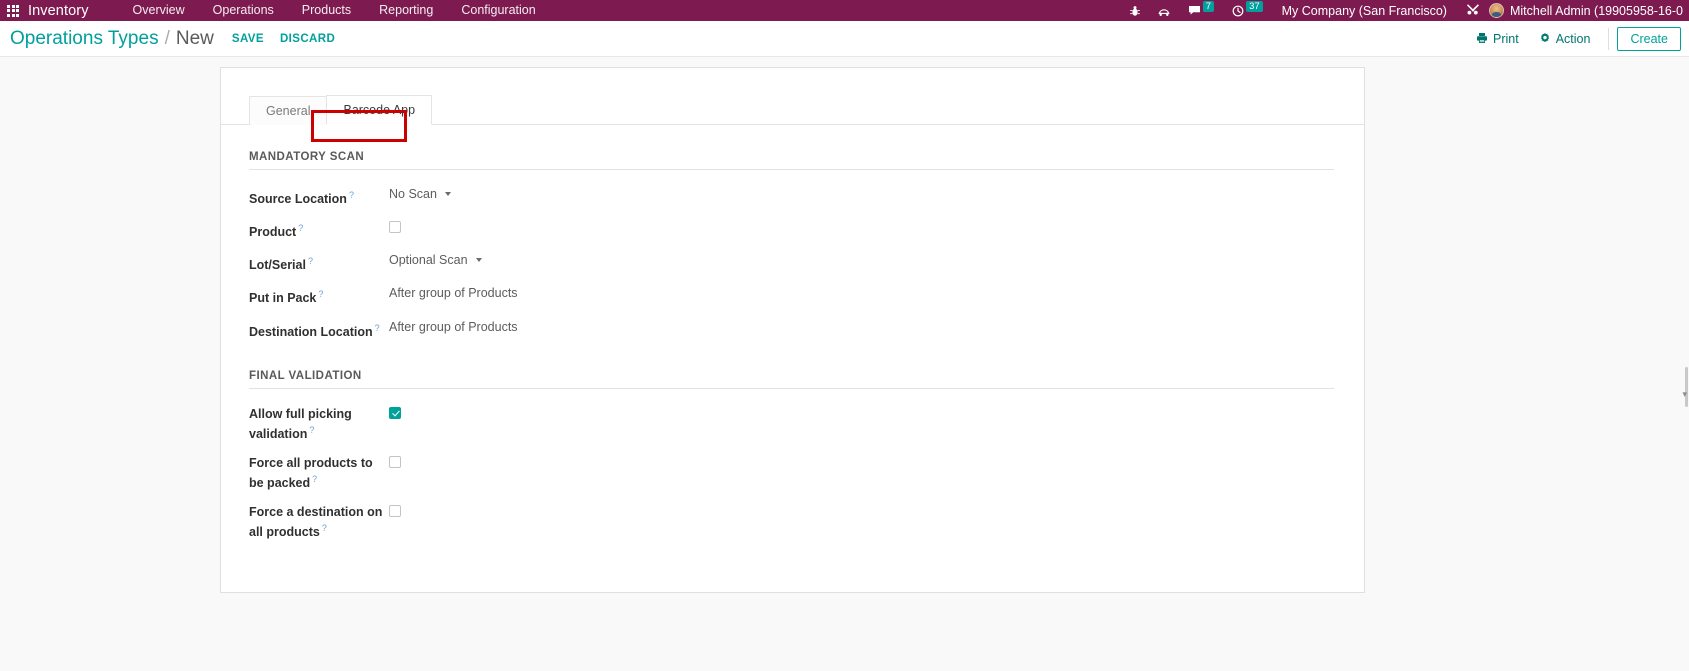 The image size is (1689, 671). What do you see at coordinates (1254, 6) in the screenshot?
I see `activities-counter: 37` at bounding box center [1254, 6].